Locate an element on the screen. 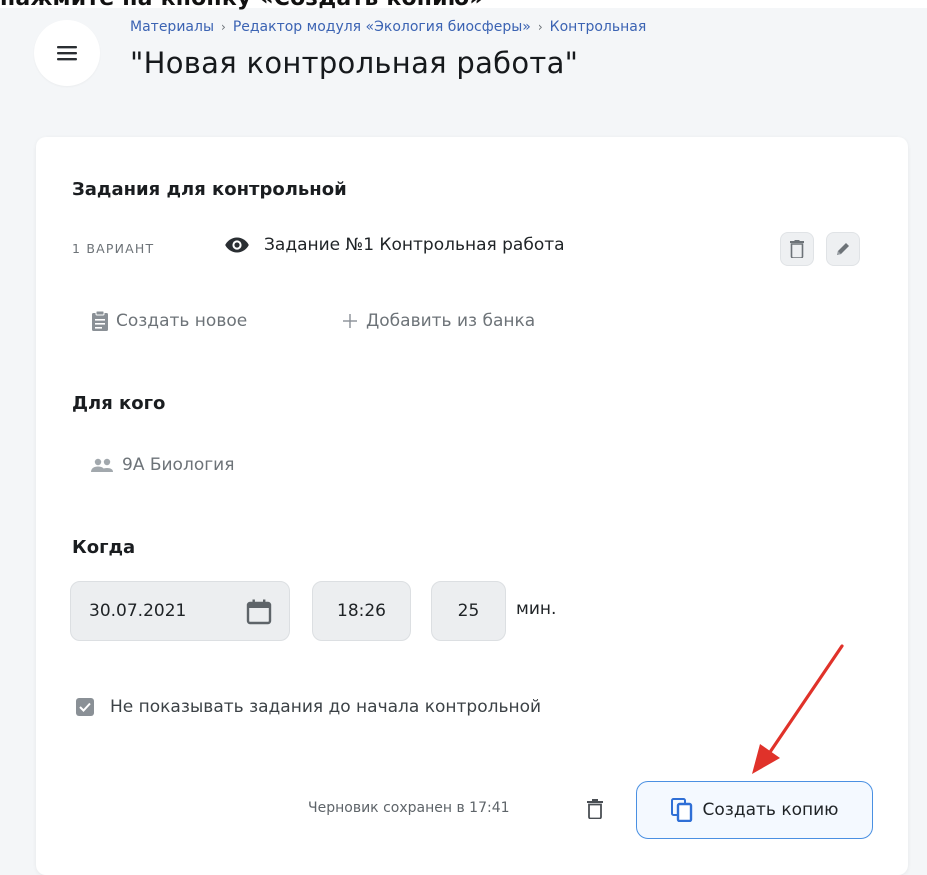  eye-icon is located at coordinates (237, 245).